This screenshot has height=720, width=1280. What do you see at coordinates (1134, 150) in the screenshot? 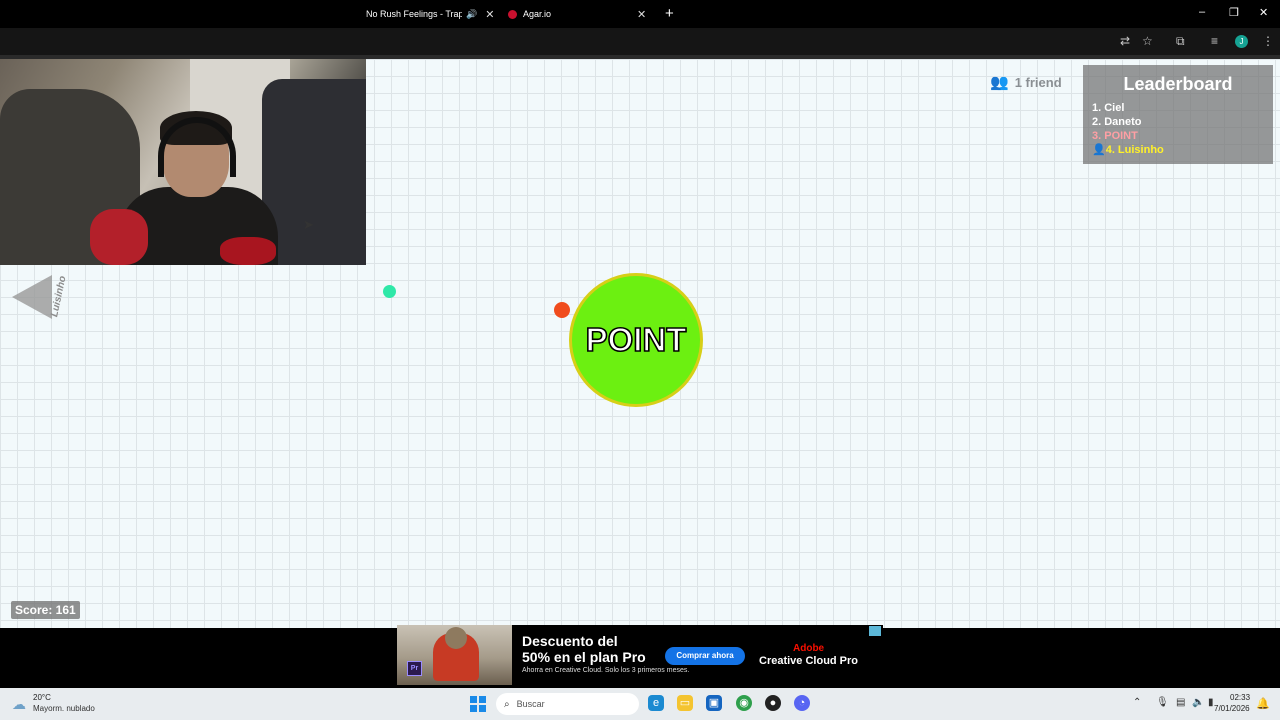
I see `leaderboard-entry-text: 4. Luisinho` at bounding box center [1134, 150].